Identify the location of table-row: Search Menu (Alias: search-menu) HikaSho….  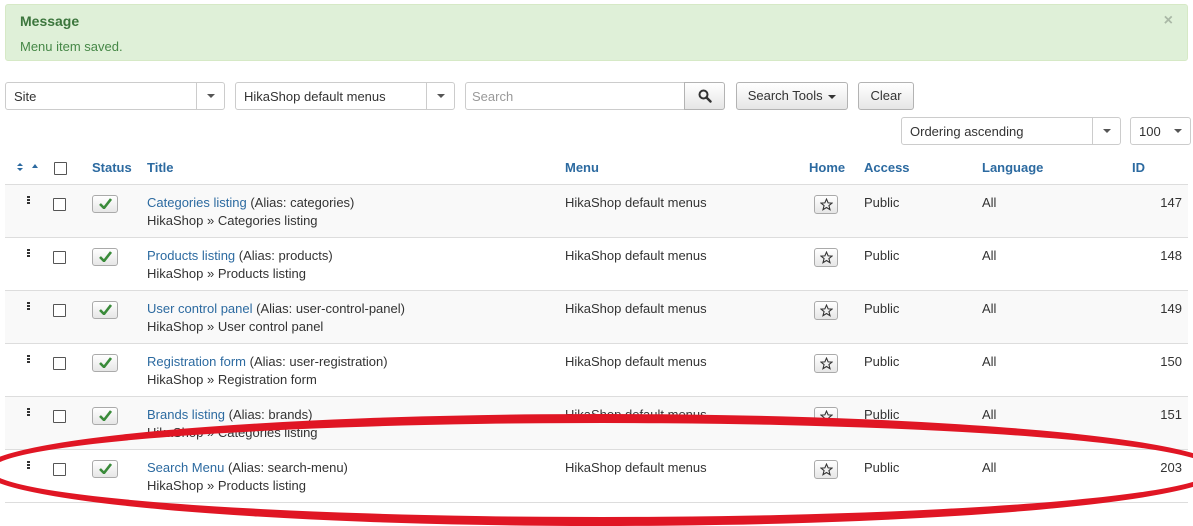
(596, 476).